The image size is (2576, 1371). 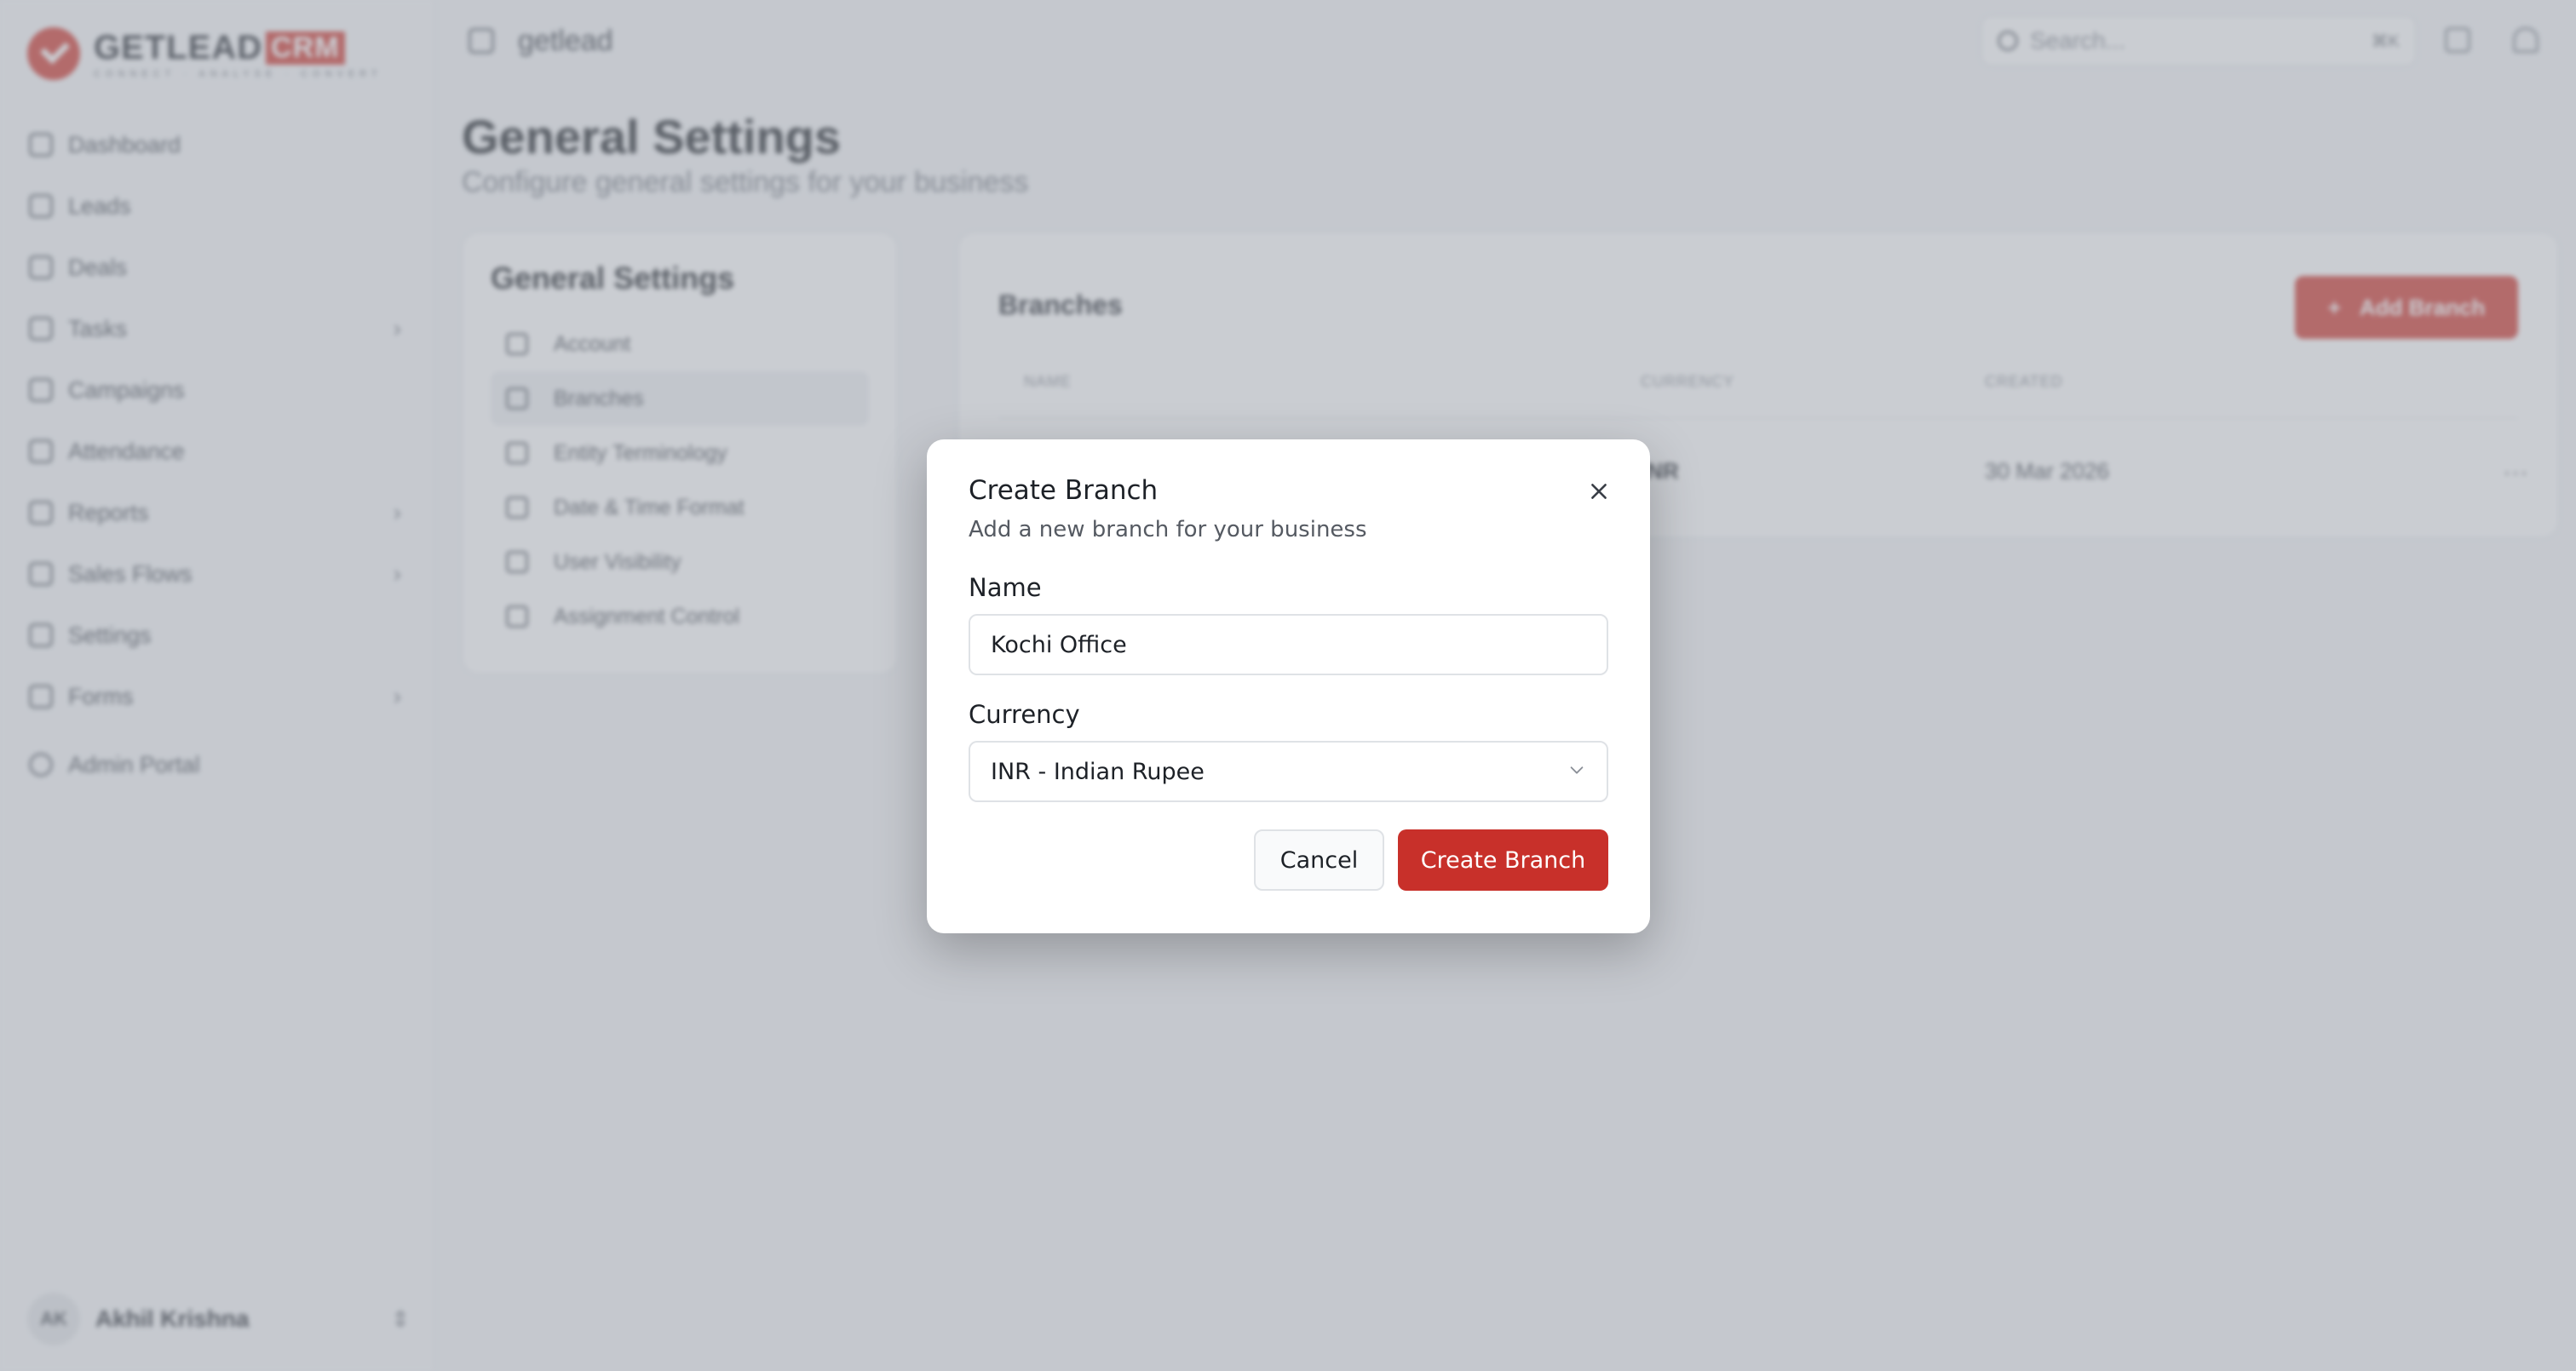 I want to click on currency-selected-value: INR - Indian Rupee, so click(x=1098, y=771).